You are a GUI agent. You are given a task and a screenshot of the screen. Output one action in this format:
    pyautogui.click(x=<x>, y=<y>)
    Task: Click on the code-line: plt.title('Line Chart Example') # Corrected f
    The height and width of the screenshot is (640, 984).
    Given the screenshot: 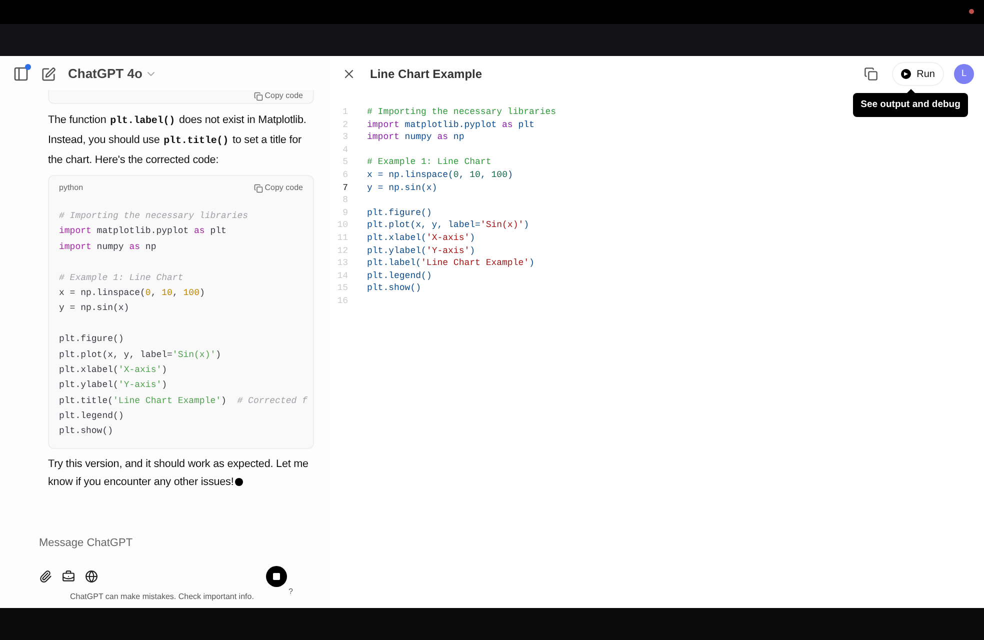 What is the action you would take?
    pyautogui.click(x=183, y=401)
    